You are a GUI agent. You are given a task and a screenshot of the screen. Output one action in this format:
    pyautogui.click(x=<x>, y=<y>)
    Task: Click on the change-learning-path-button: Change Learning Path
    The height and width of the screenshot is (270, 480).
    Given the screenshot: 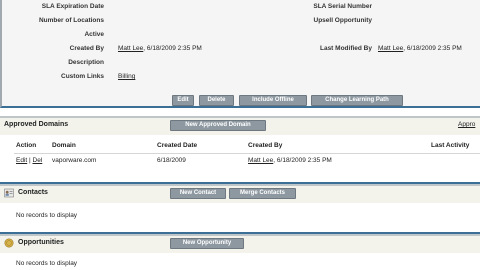 What is the action you would take?
    pyautogui.click(x=357, y=100)
    